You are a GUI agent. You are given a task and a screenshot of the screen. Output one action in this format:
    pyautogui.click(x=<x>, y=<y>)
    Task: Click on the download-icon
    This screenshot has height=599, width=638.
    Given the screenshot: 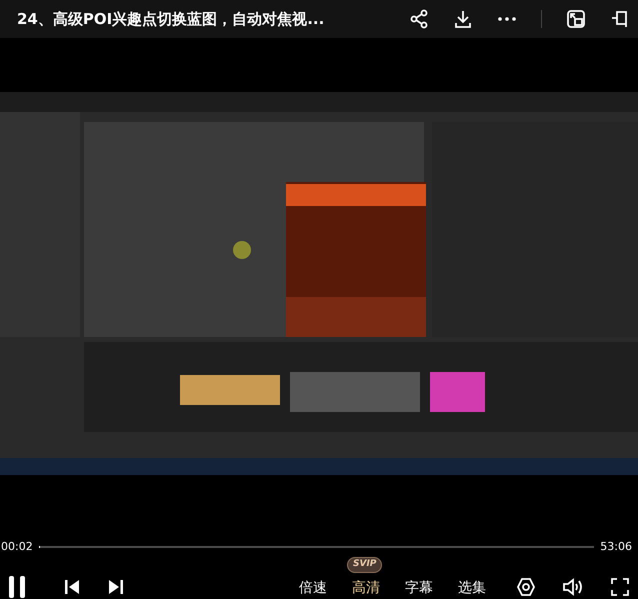 What is the action you would take?
    pyautogui.click(x=463, y=19)
    